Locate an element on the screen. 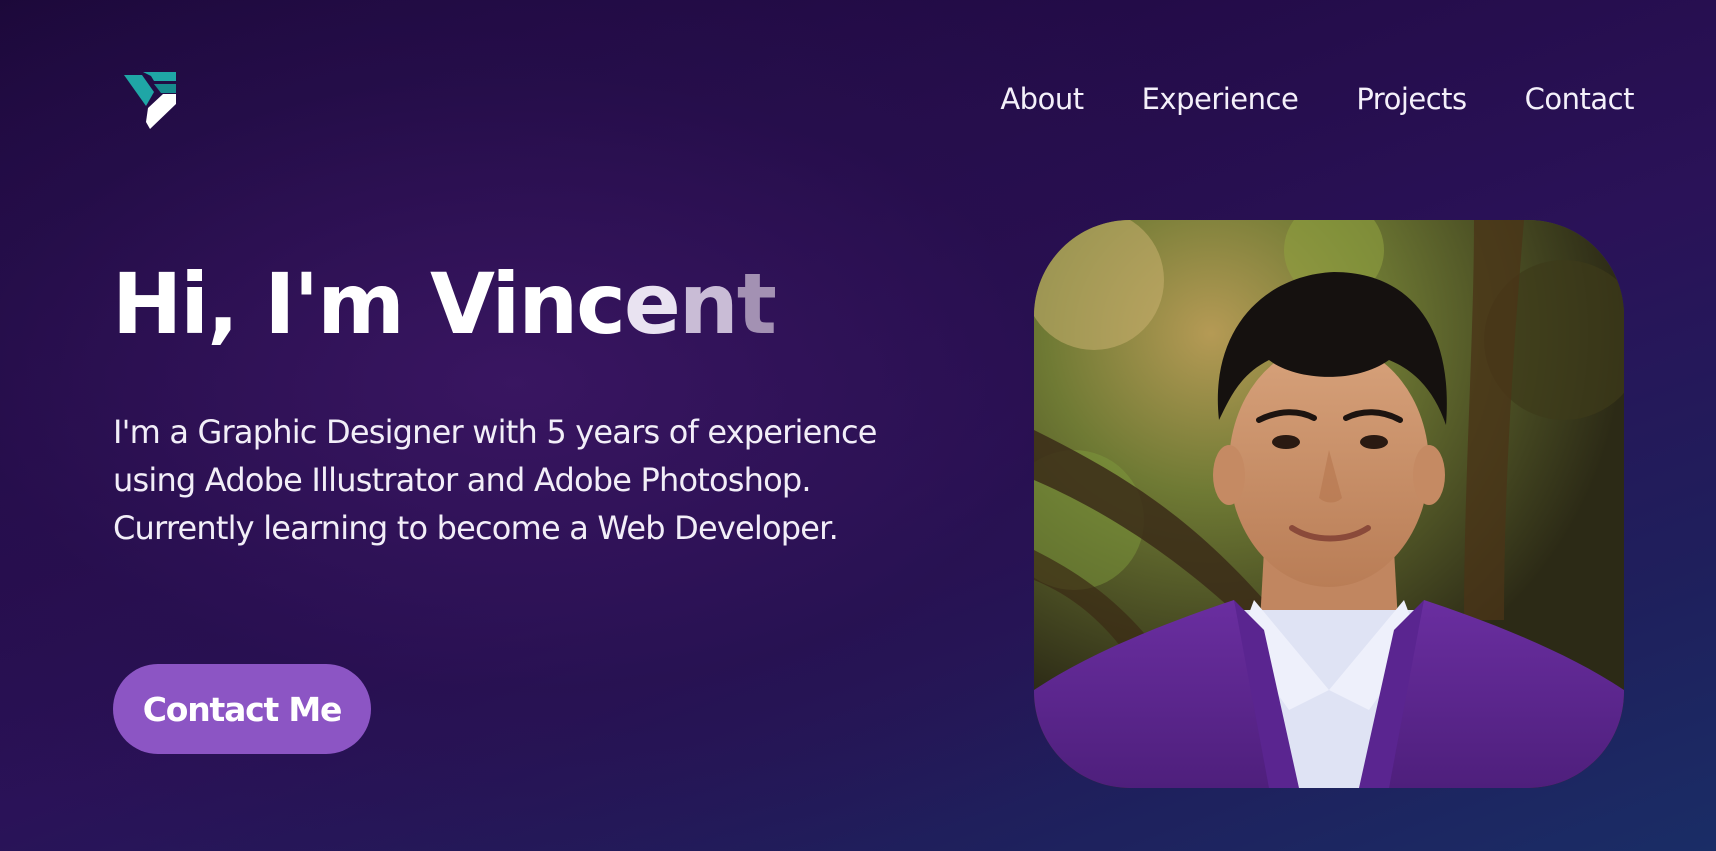 This screenshot has width=1716, height=851. main-nav: About Experience Projects Contact is located at coordinates (1317, 99).